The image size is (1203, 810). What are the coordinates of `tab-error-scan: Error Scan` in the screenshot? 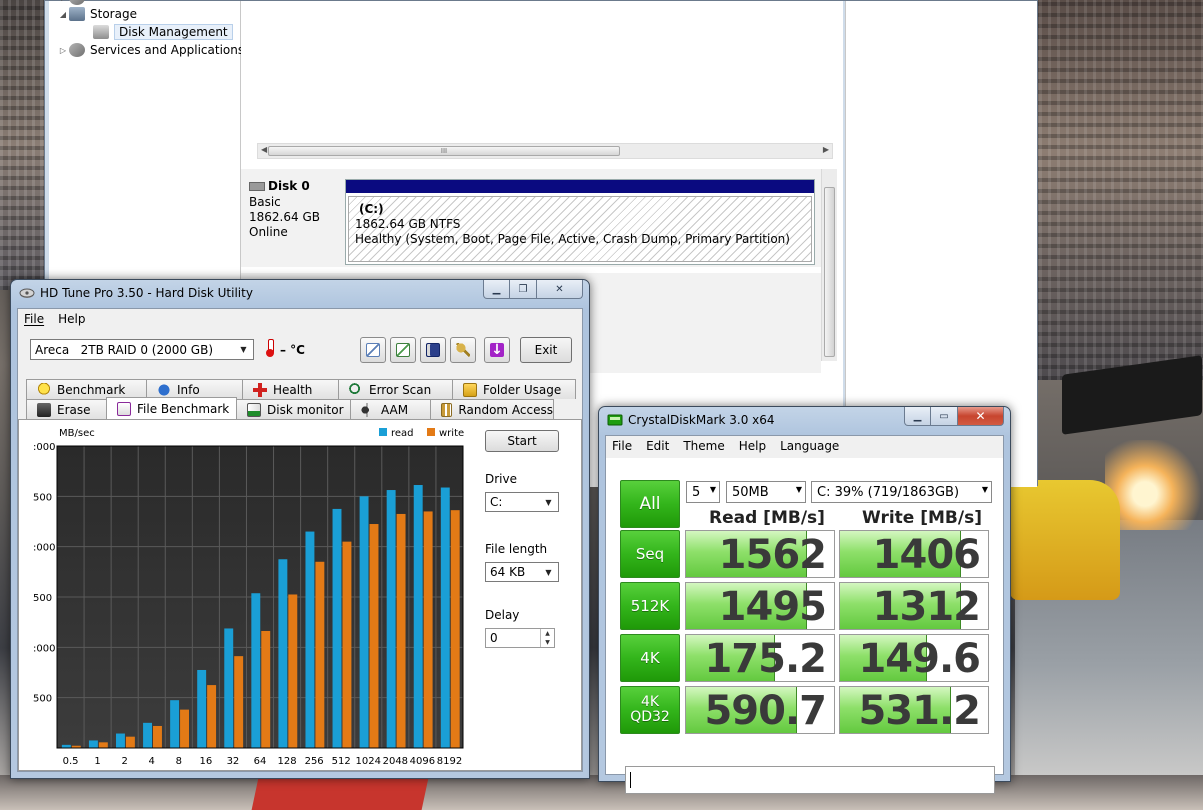 It's located at (395, 389).